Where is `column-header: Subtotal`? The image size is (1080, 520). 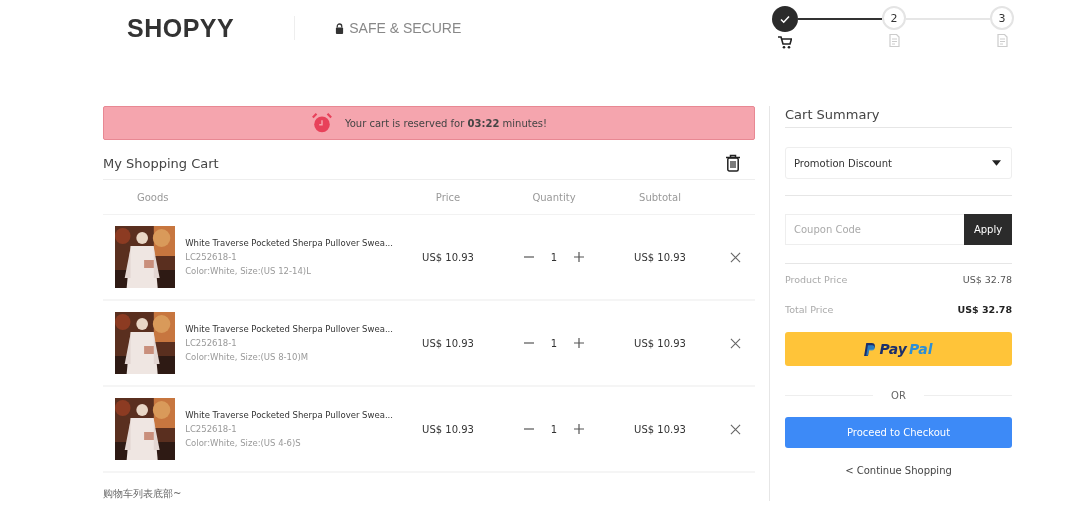 column-header: Subtotal is located at coordinates (660, 197).